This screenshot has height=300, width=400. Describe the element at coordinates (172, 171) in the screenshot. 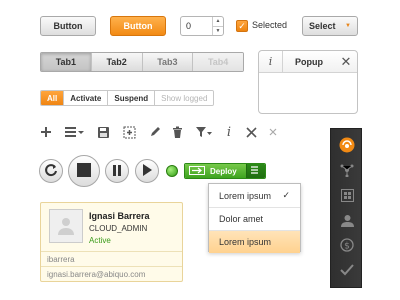

I see `status-led` at that location.